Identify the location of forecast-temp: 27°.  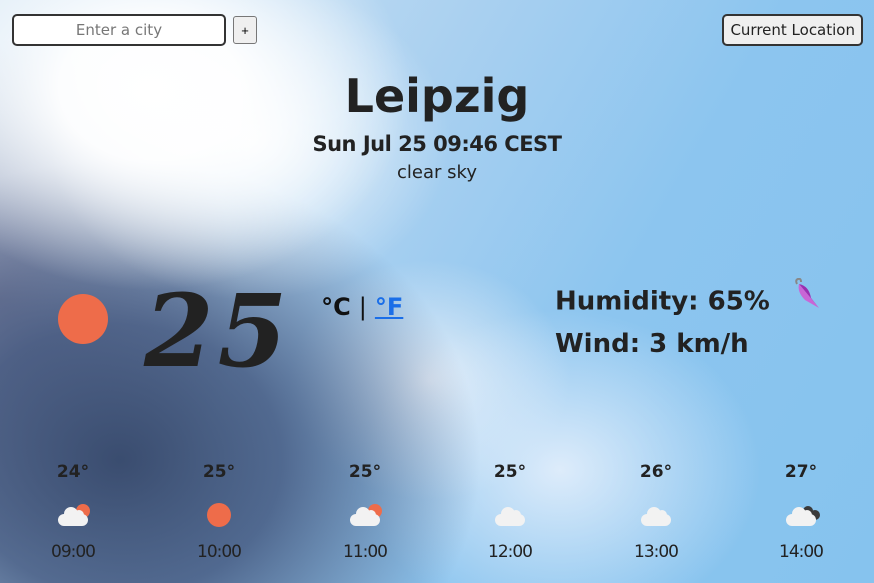
(801, 472).